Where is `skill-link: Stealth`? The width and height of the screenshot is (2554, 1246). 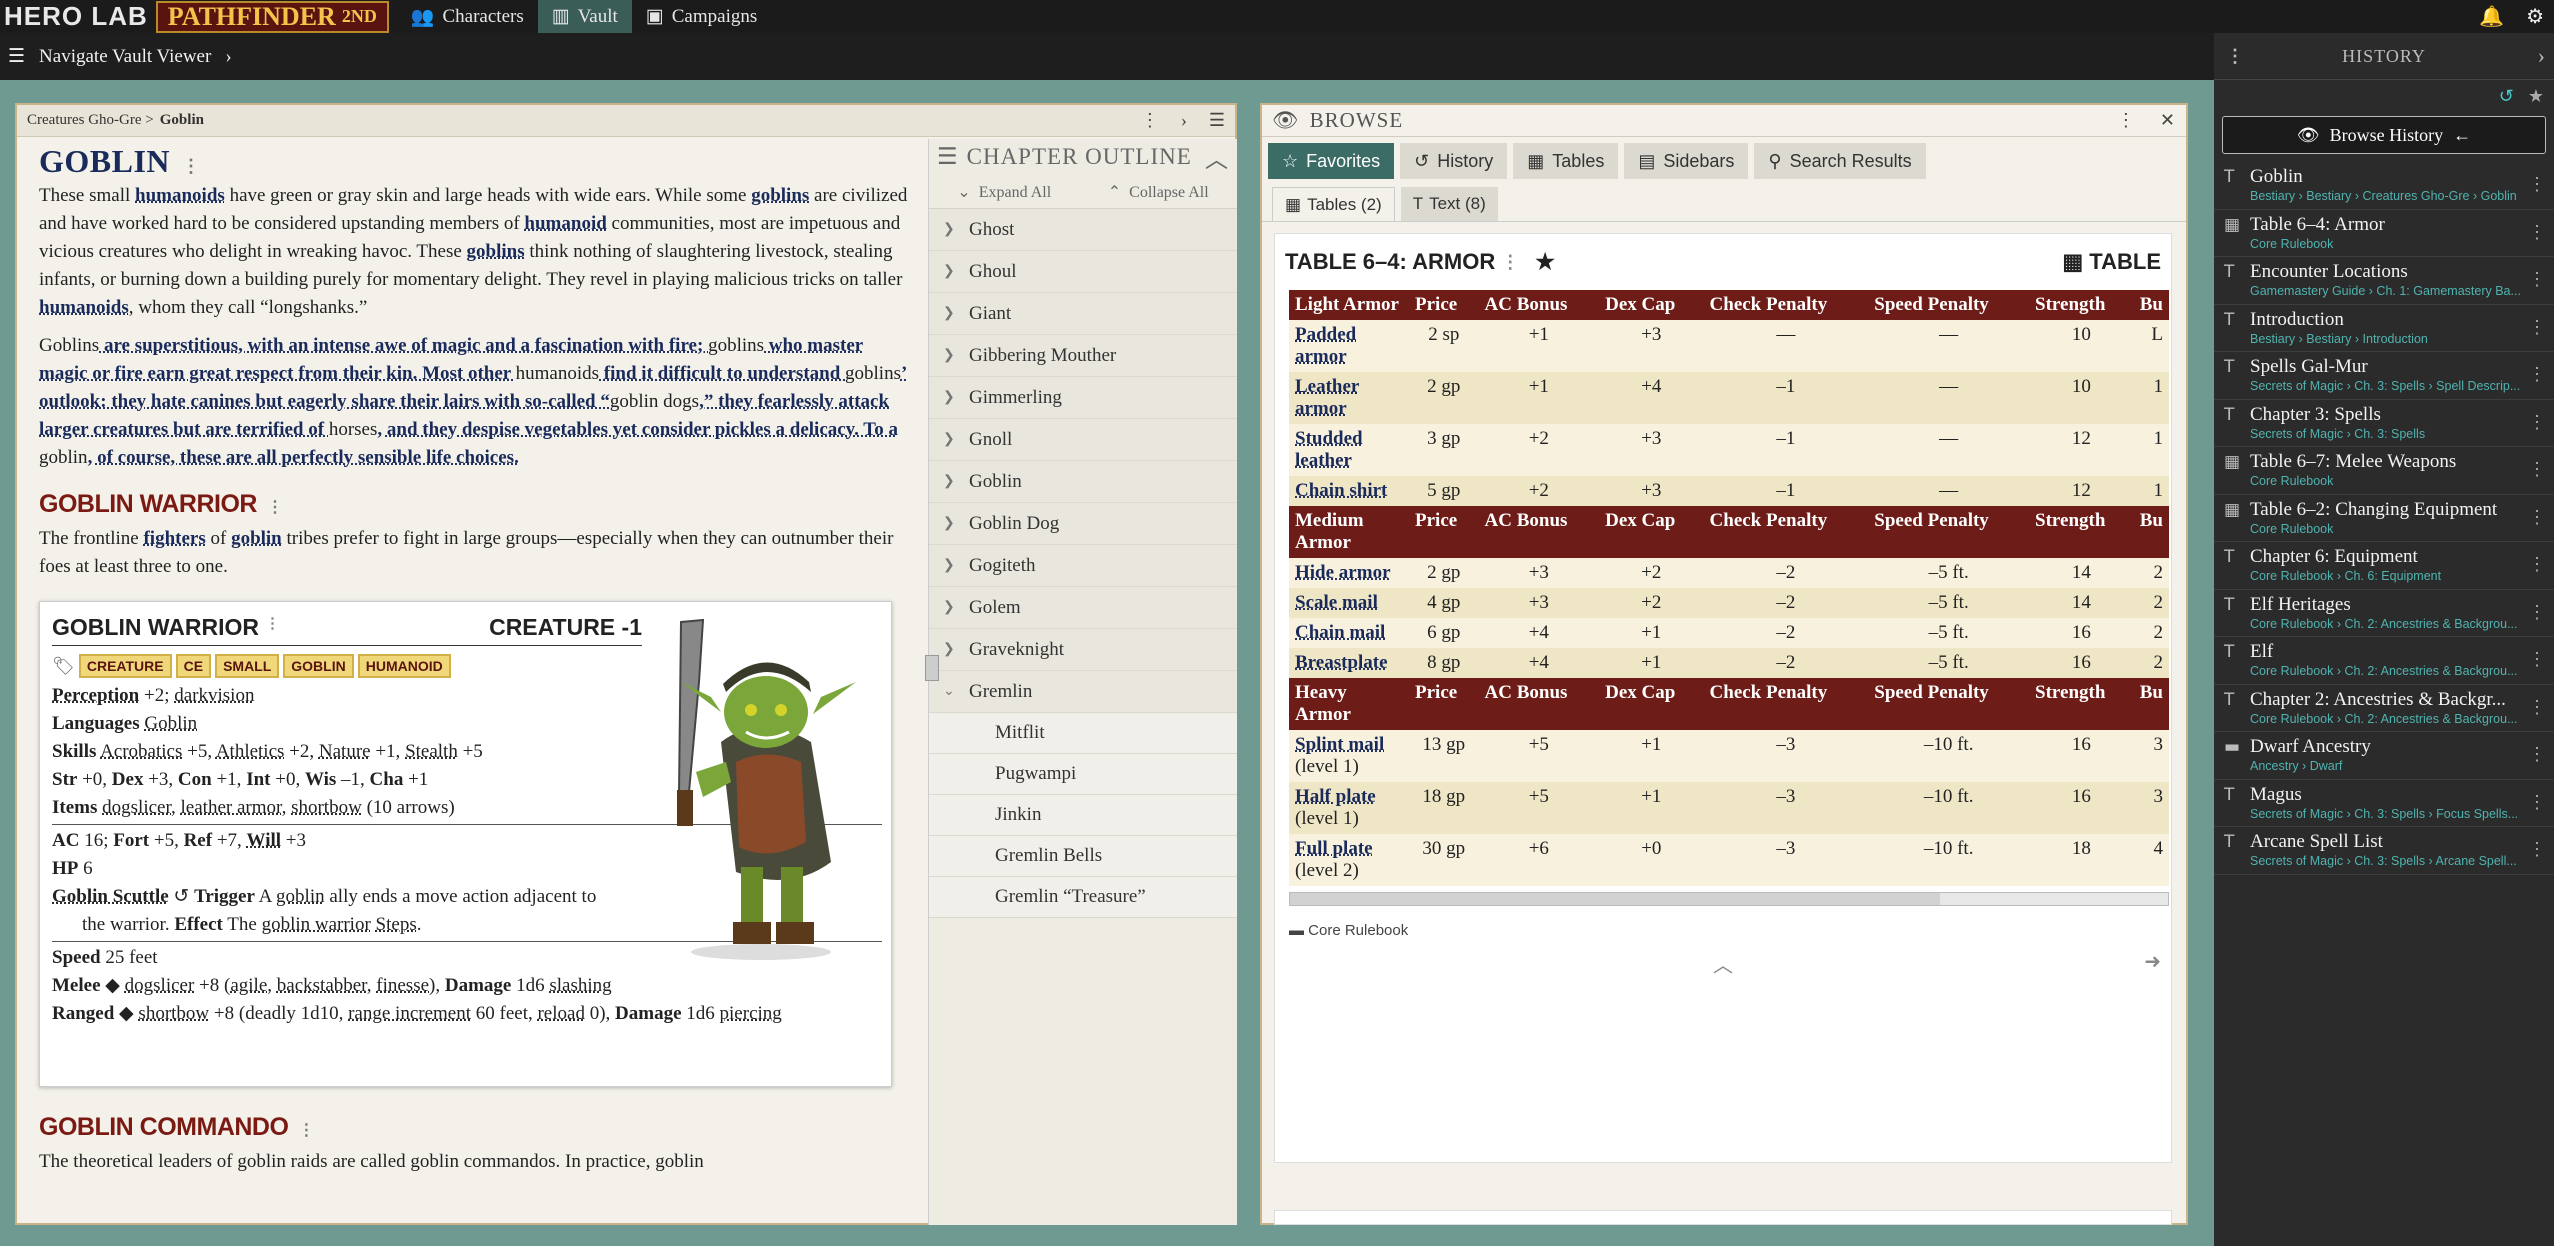 skill-link: Stealth is located at coordinates (431, 751).